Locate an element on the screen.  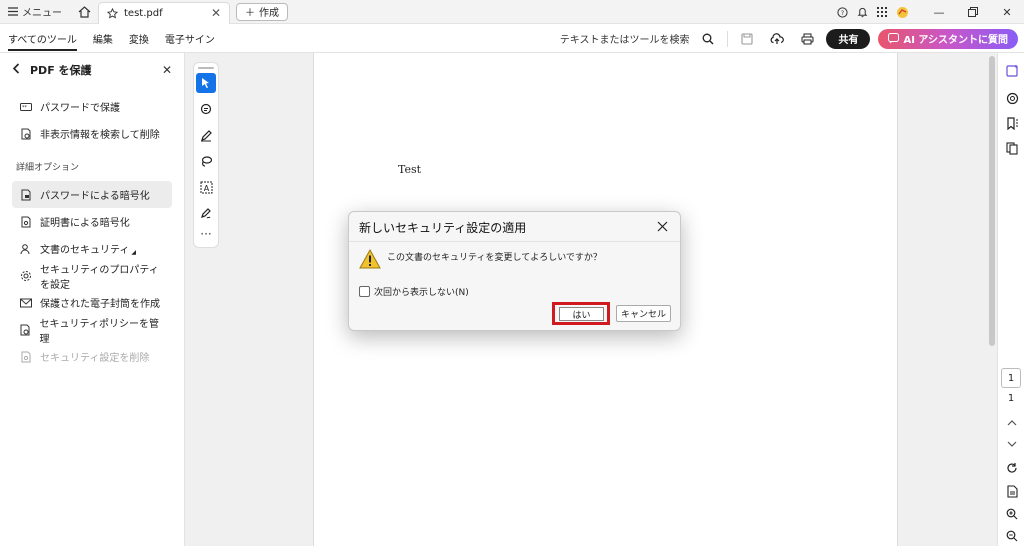
item-label: 証明書による暗号化 is located at coordinates (85, 223).